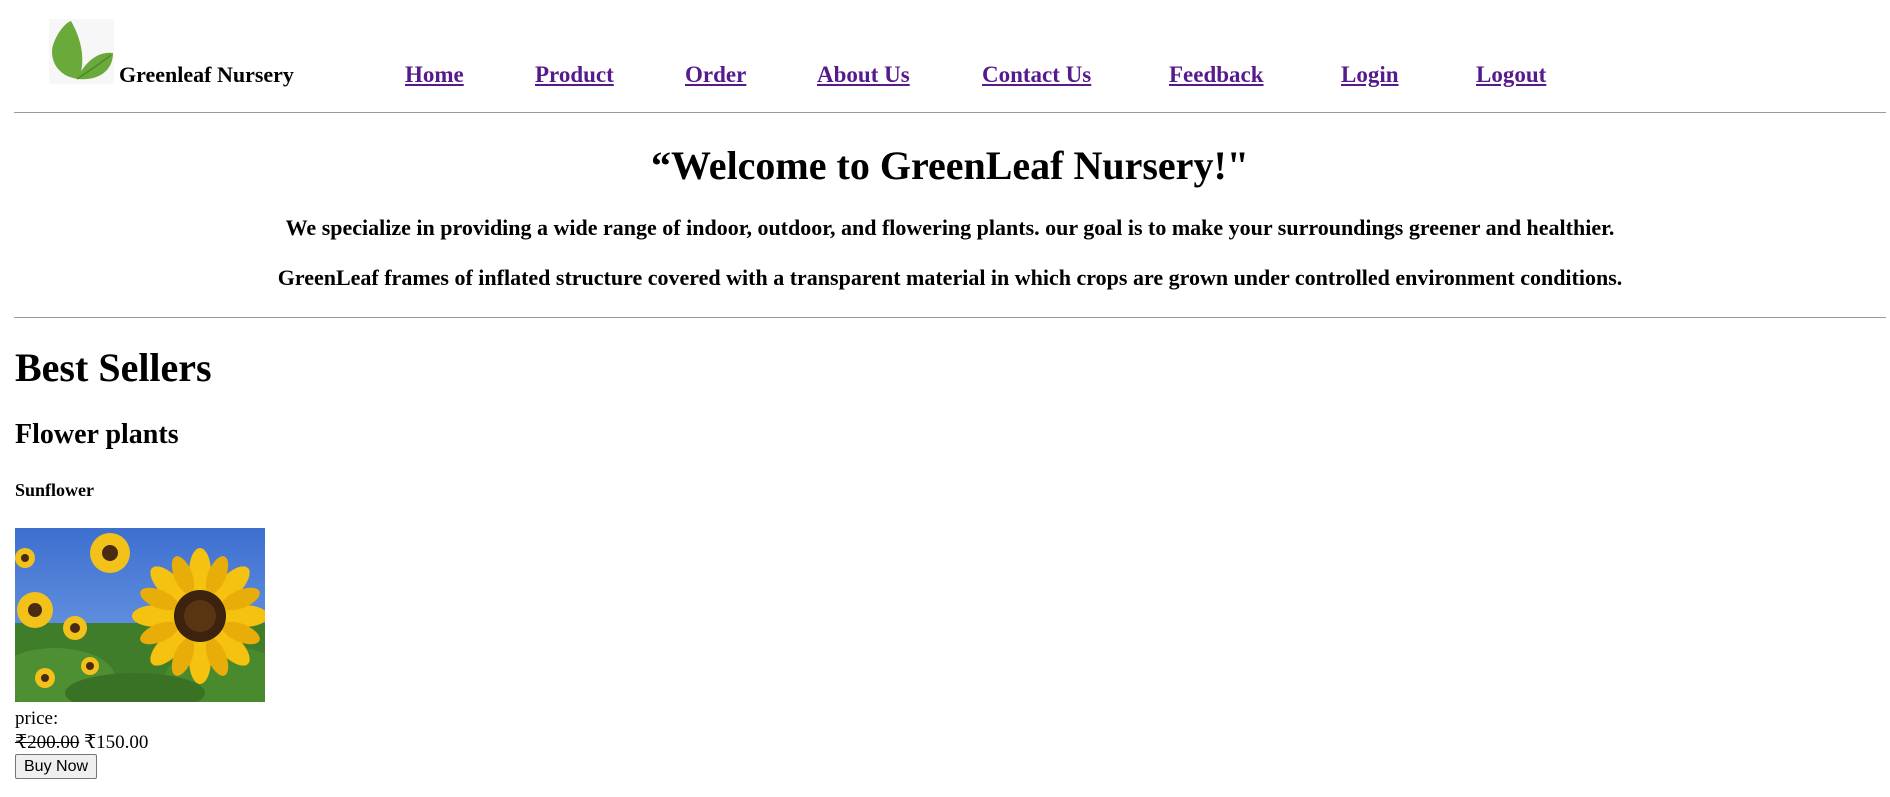 The image size is (1890, 797). I want to click on brand-name: Greenleaf Nursery, so click(206, 74).